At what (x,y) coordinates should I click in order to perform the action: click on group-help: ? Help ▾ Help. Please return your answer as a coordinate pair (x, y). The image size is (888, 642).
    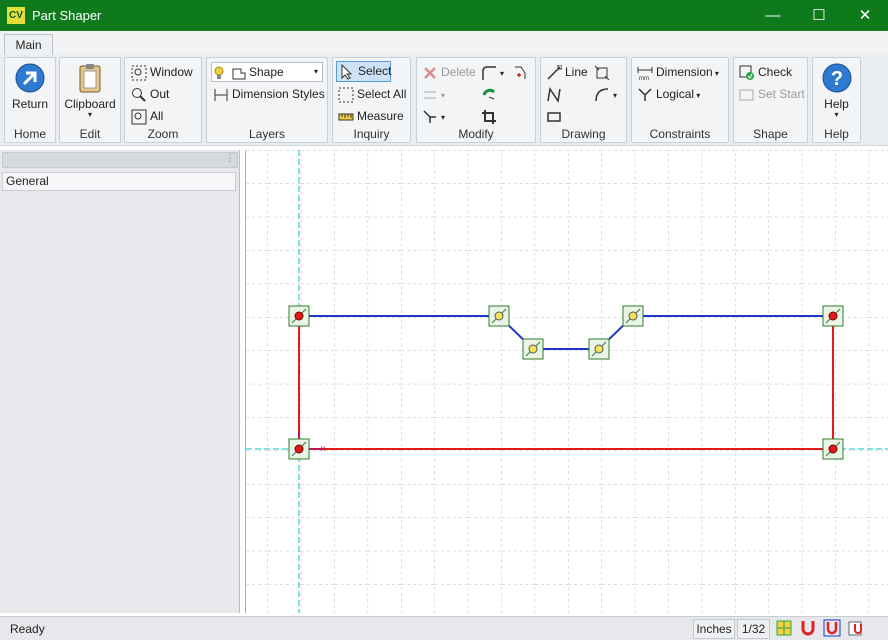
    Looking at the image, I should click on (836, 100).